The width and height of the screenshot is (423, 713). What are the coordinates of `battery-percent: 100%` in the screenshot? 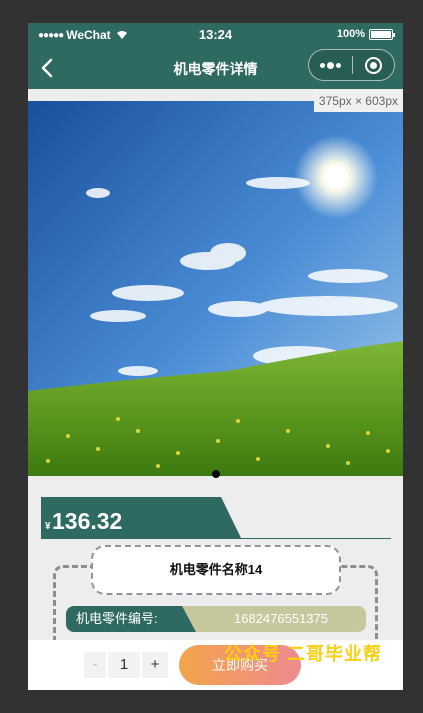 It's located at (350, 34).